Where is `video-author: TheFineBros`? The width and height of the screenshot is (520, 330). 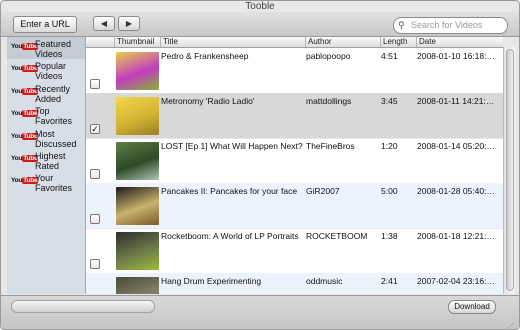 video-author: TheFineBros is located at coordinates (330, 146).